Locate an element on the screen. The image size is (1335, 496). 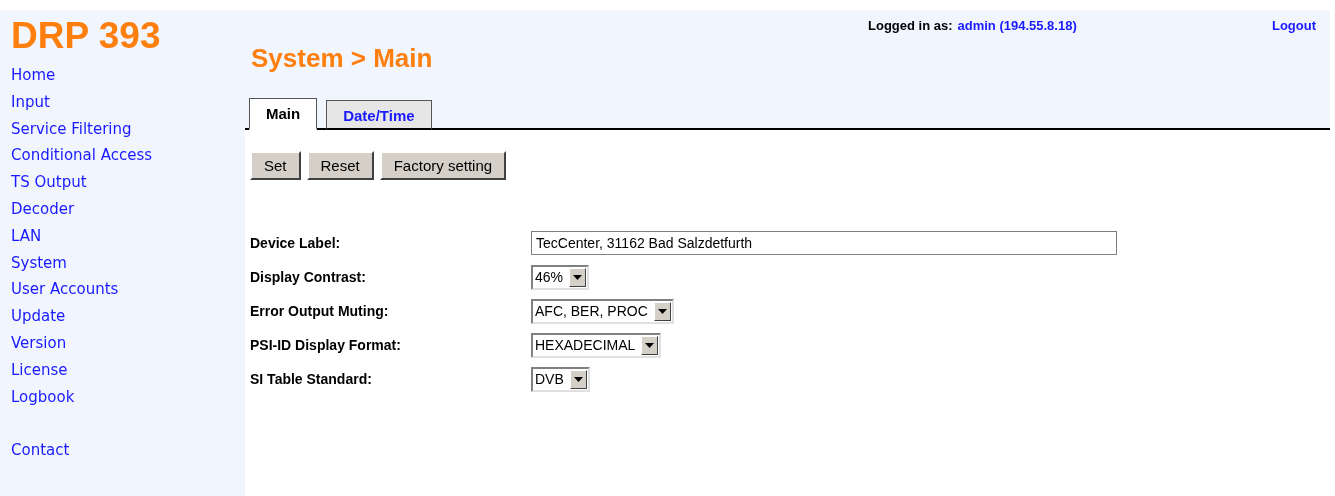
sidebar-link: Home is located at coordinates (33, 75).